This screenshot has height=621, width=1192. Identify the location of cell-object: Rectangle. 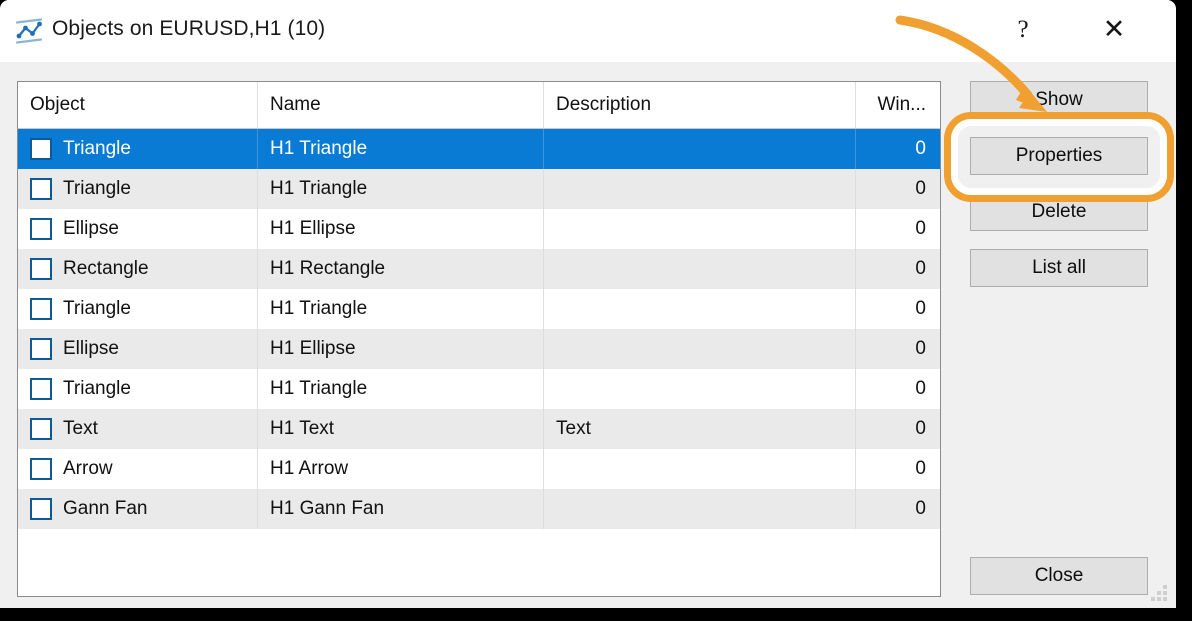
(138, 269).